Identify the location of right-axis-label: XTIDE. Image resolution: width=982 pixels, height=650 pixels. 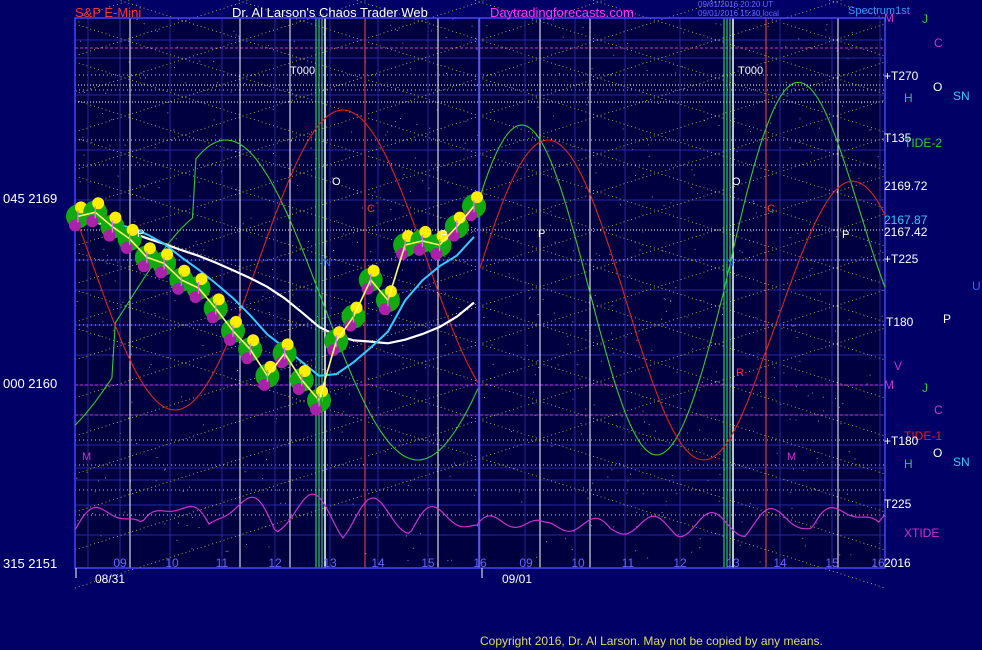
(921, 533).